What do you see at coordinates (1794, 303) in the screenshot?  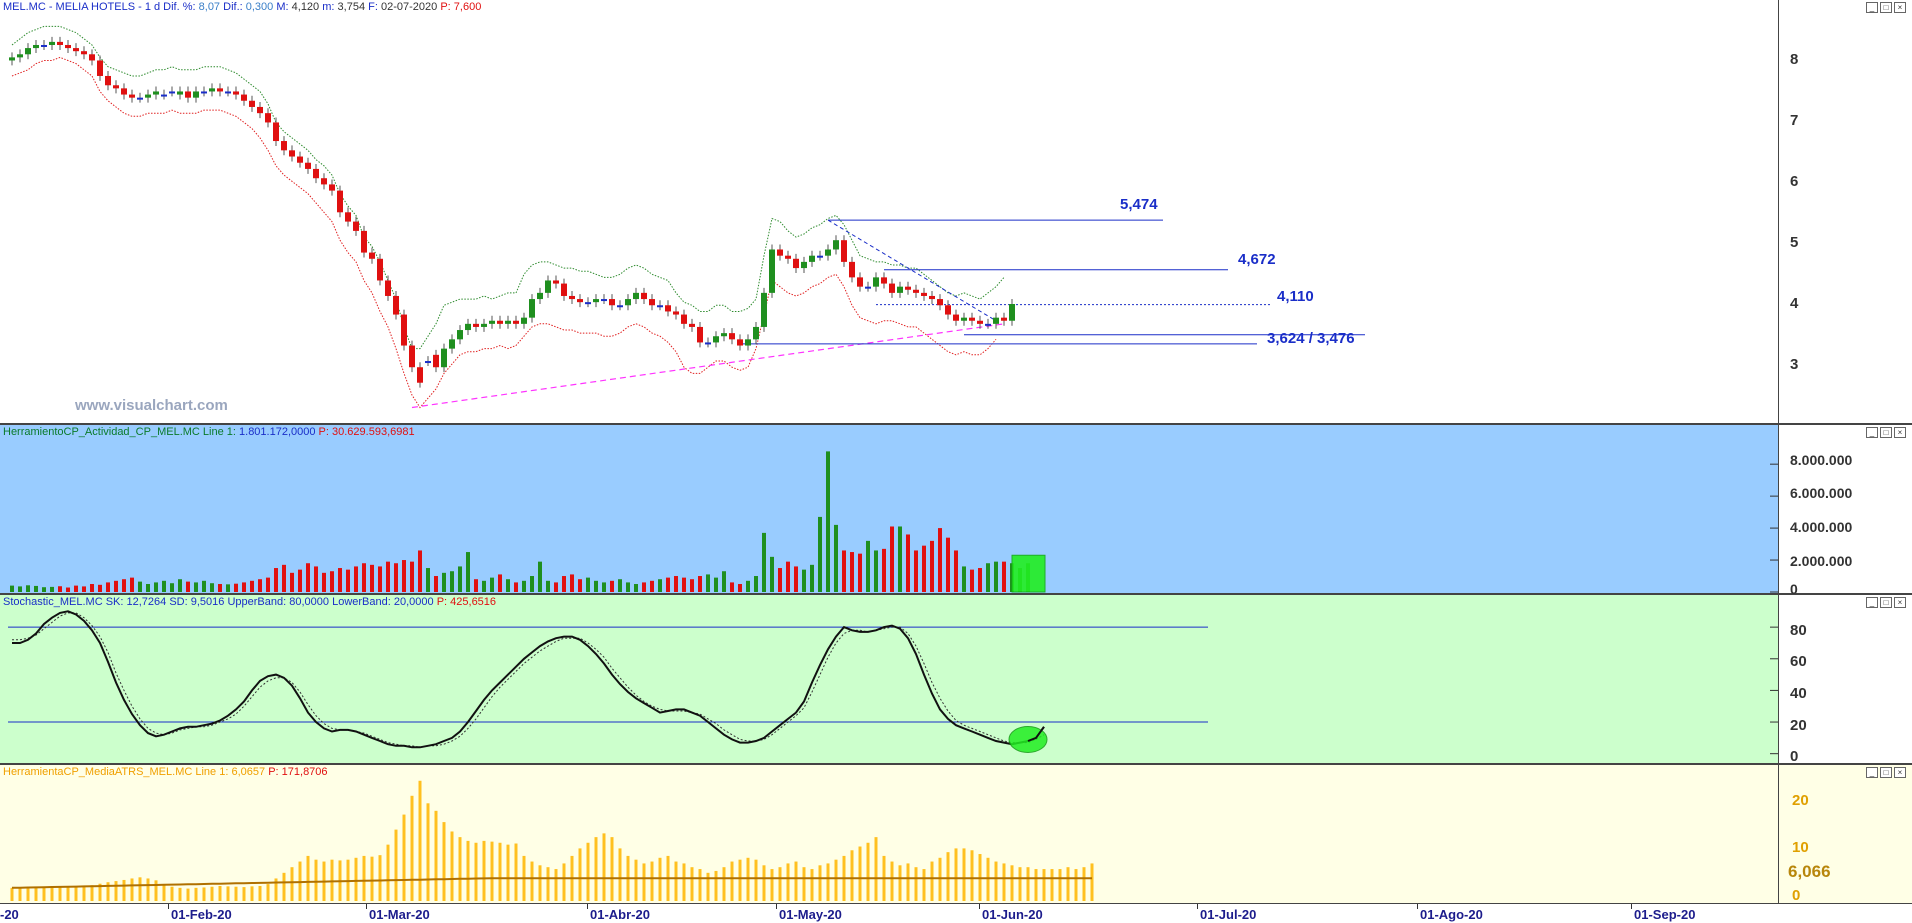 I see `price-ytick: 4` at bounding box center [1794, 303].